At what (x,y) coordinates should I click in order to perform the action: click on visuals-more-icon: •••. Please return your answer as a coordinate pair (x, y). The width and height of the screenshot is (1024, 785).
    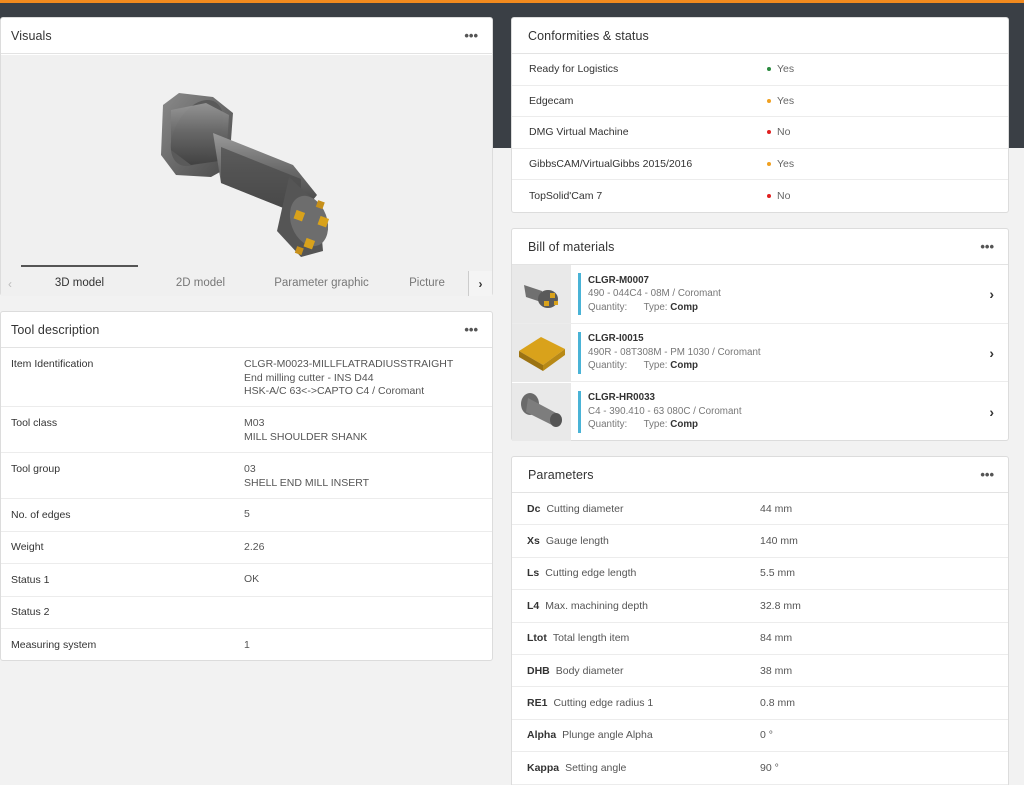
    Looking at the image, I should click on (471, 35).